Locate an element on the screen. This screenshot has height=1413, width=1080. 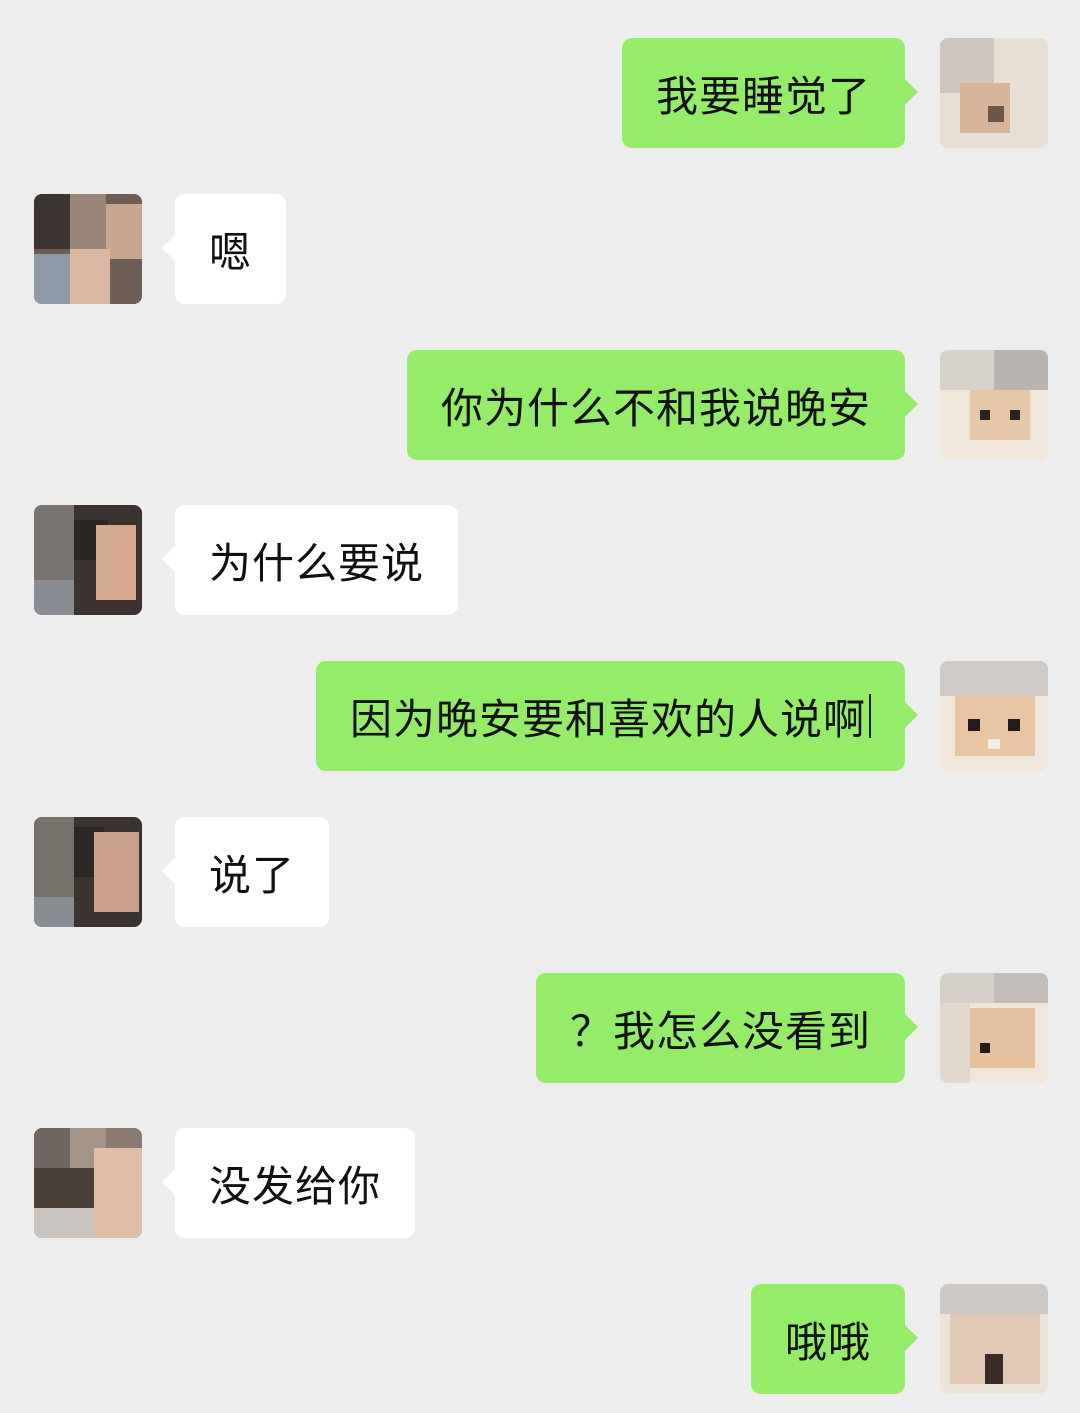
message-bubble-sent: ？我怎么没看到 is located at coordinates (727, 1028).